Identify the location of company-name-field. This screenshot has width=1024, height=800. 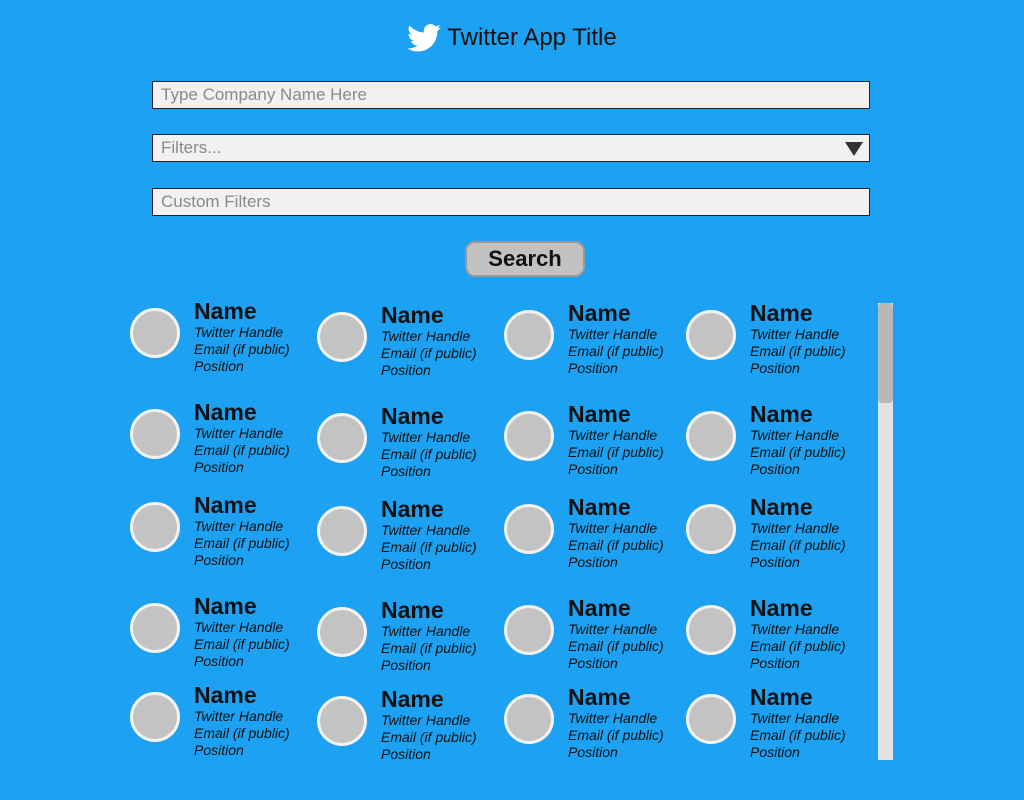
(511, 95).